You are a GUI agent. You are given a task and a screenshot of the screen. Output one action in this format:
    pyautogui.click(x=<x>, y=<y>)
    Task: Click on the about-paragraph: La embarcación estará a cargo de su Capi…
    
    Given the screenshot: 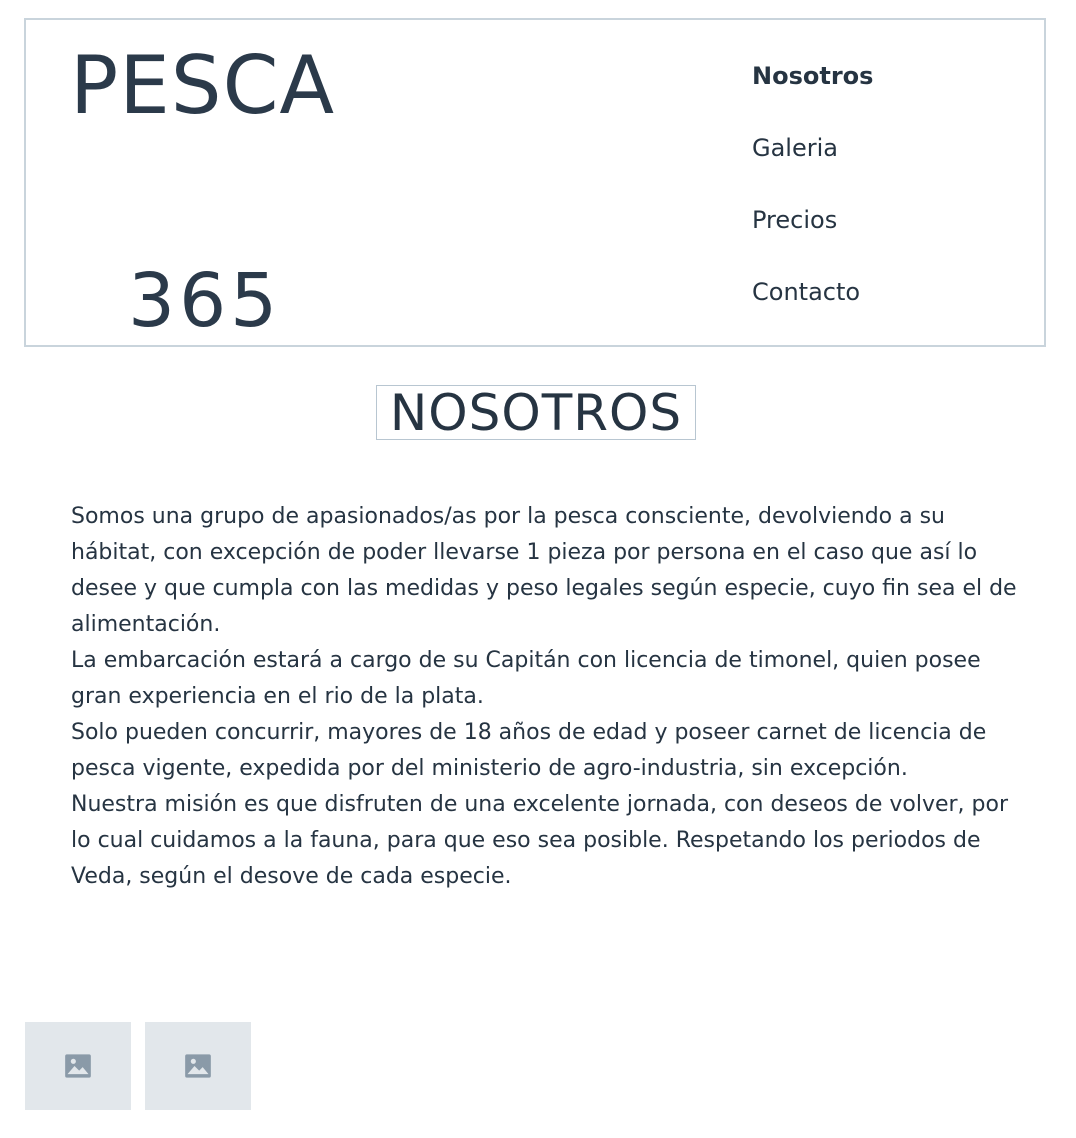 What is the action you would take?
    pyautogui.click(x=526, y=678)
    